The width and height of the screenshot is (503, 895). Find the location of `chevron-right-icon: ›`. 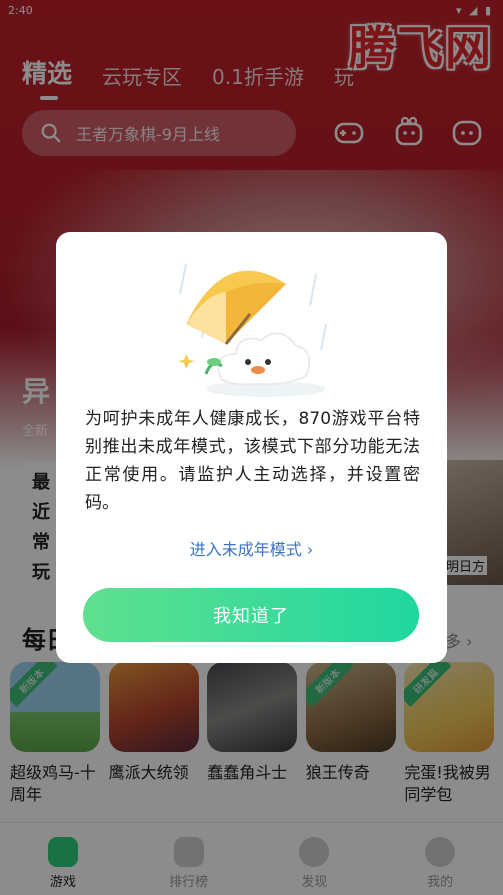

chevron-right-icon: › is located at coordinates (310, 549).